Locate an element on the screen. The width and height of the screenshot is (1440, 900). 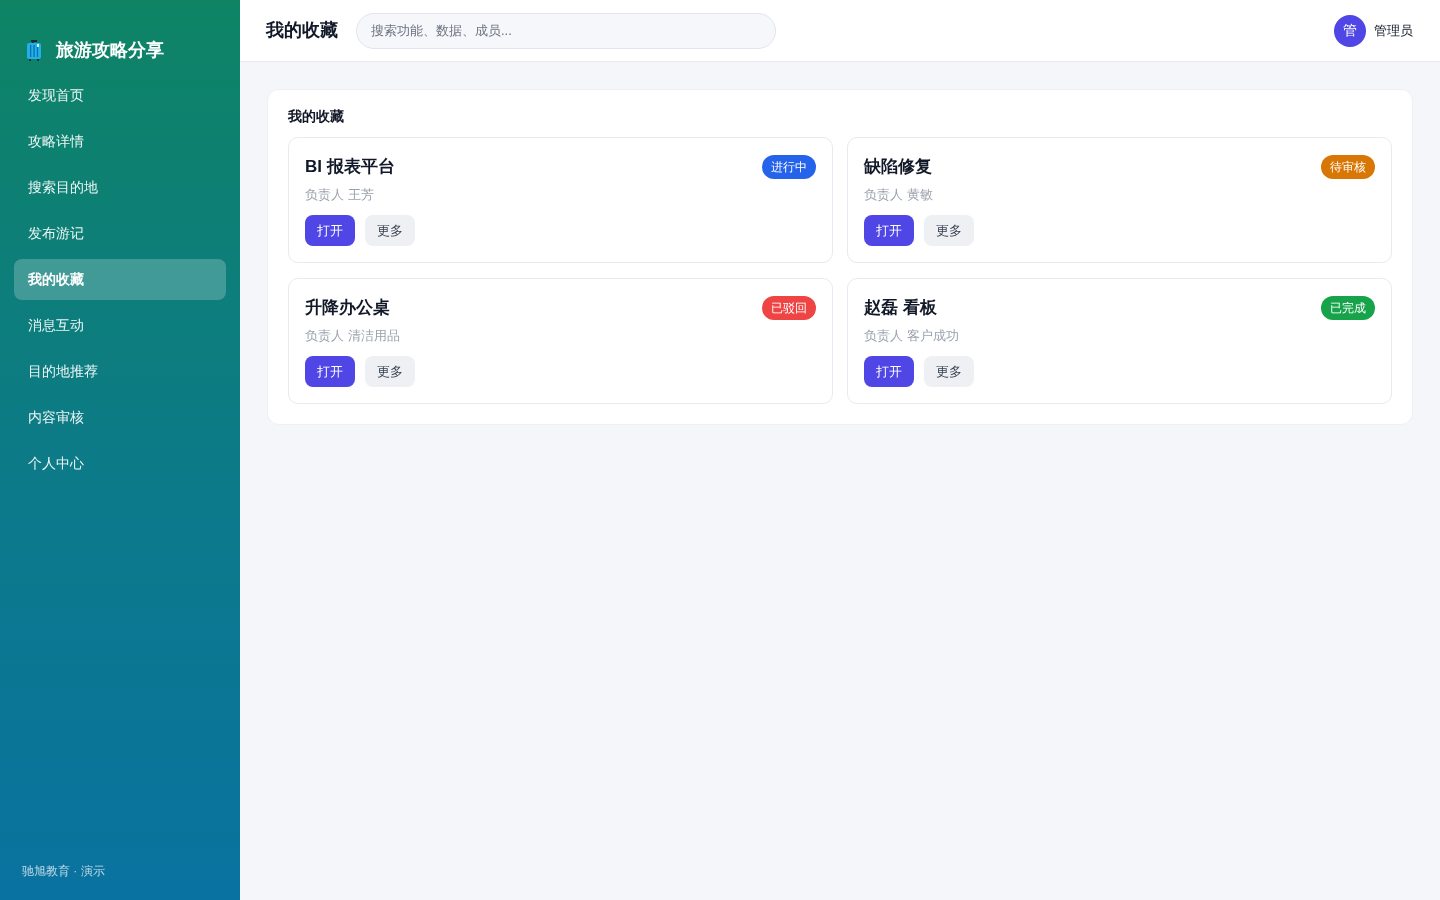
sidebar-item: 我的收藏 is located at coordinates (120, 279).